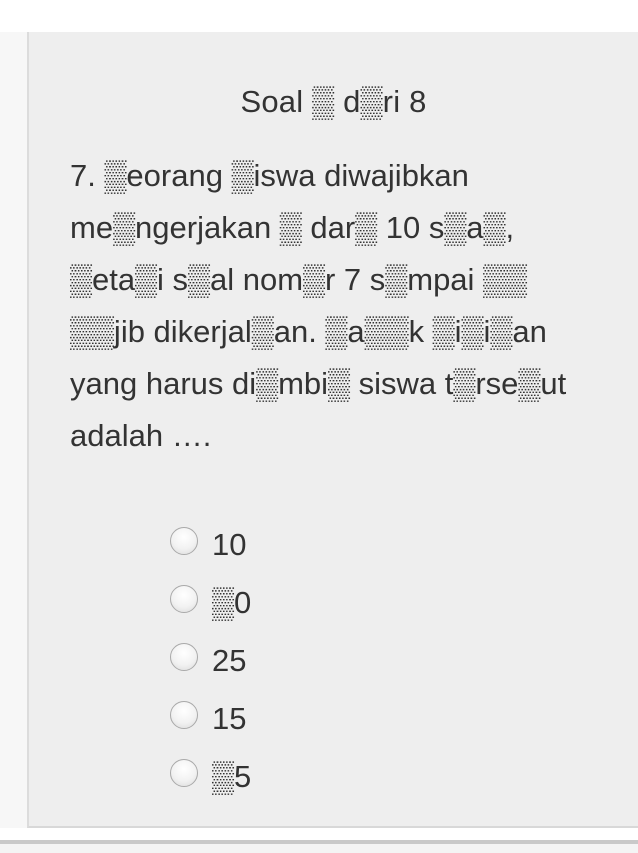  I want to click on answer-option-label: 15, so click(229, 718).